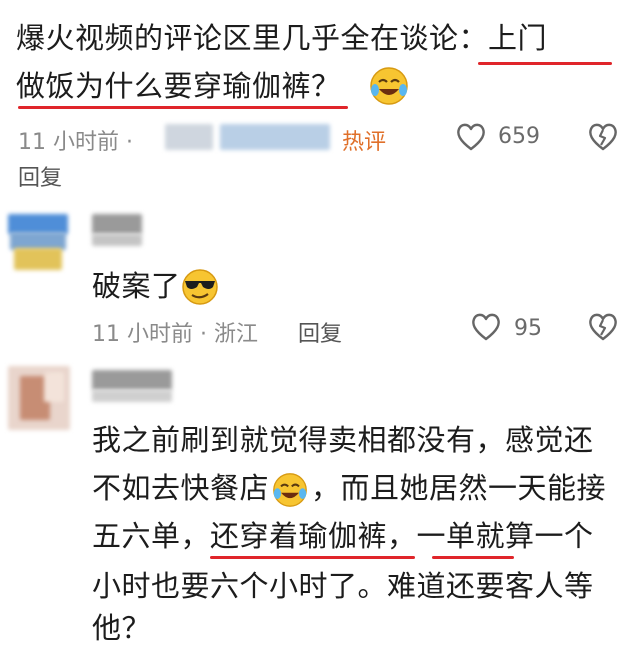  I want to click on post-time: 11 小时前 ·, so click(75, 142).